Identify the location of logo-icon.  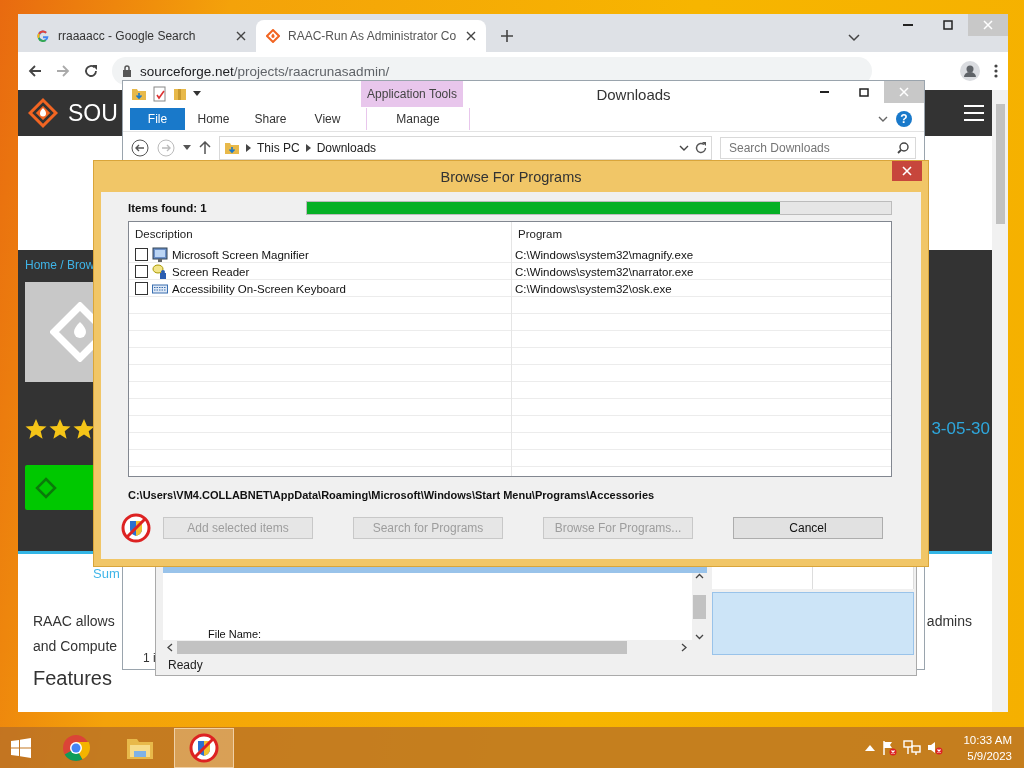
(43, 113).